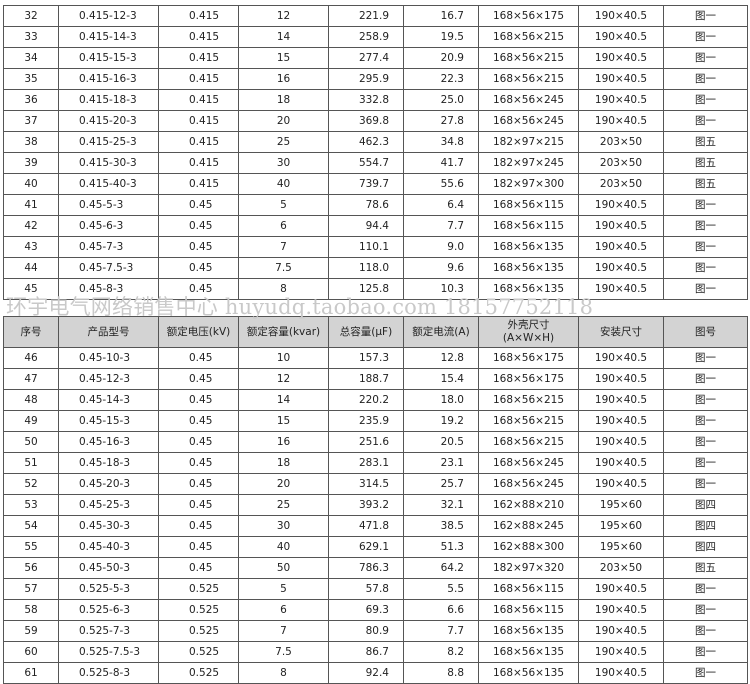 The height and width of the screenshot is (684, 750). Describe the element at coordinates (366, 142) in the screenshot. I see `cell-total-capacitance: 462.3` at that location.